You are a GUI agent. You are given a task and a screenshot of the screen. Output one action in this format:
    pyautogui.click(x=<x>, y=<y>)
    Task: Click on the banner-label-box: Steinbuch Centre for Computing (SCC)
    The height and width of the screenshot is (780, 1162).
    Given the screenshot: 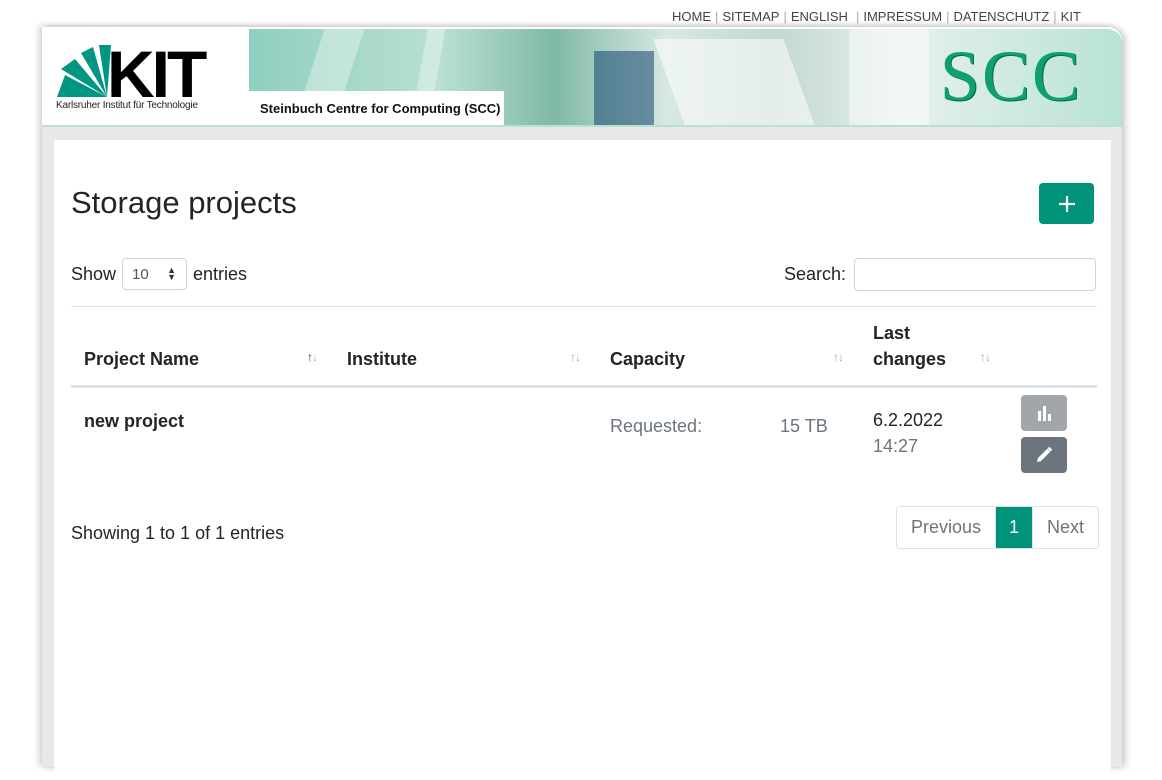 What is the action you would take?
    pyautogui.click(x=376, y=108)
    